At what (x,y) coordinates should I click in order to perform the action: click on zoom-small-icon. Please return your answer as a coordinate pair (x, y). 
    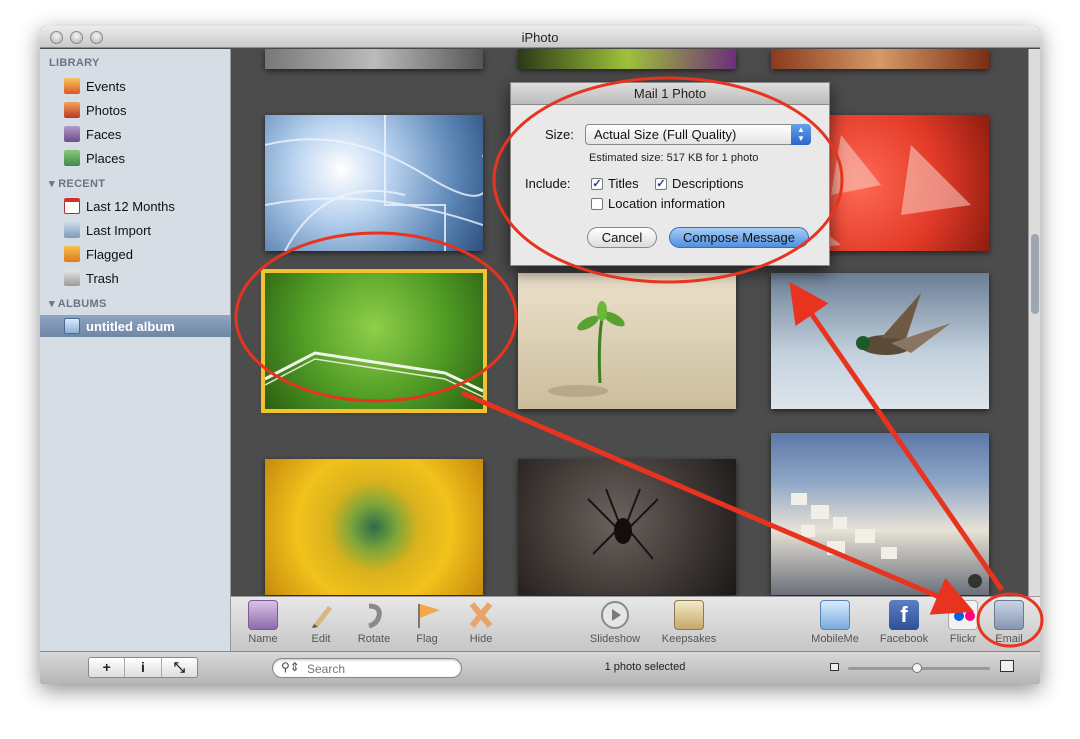
    Looking at the image, I should click on (834, 667).